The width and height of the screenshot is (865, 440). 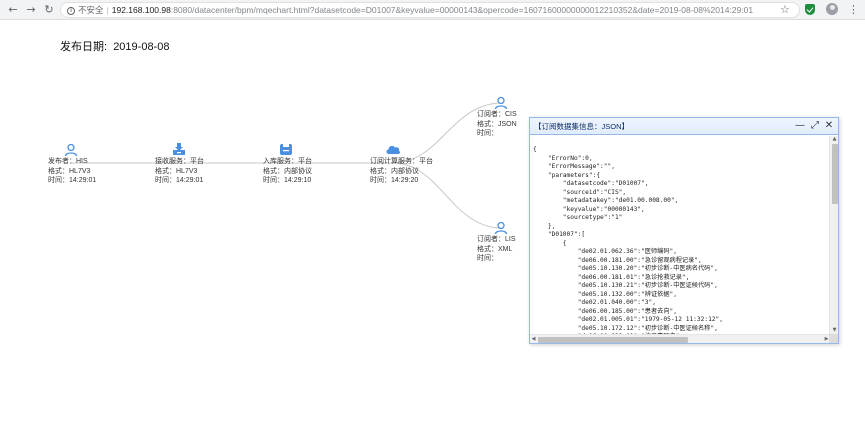 I want to click on reload-icon: ↻, so click(x=49, y=10).